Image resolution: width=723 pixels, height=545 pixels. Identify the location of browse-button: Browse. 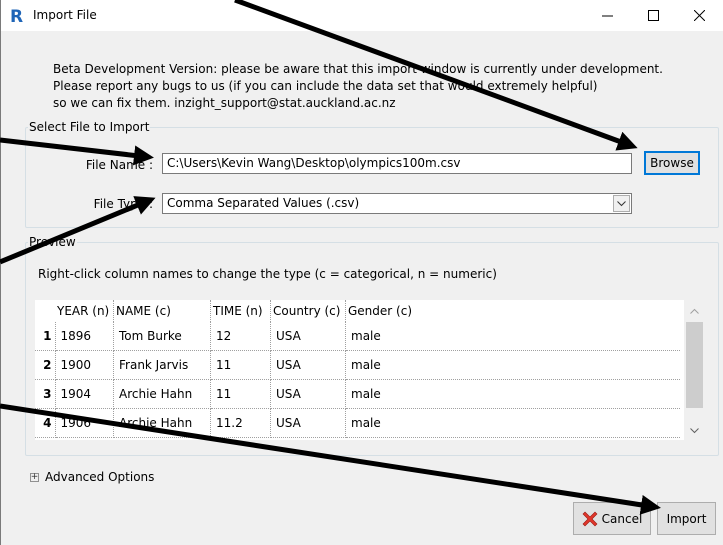
(672, 163).